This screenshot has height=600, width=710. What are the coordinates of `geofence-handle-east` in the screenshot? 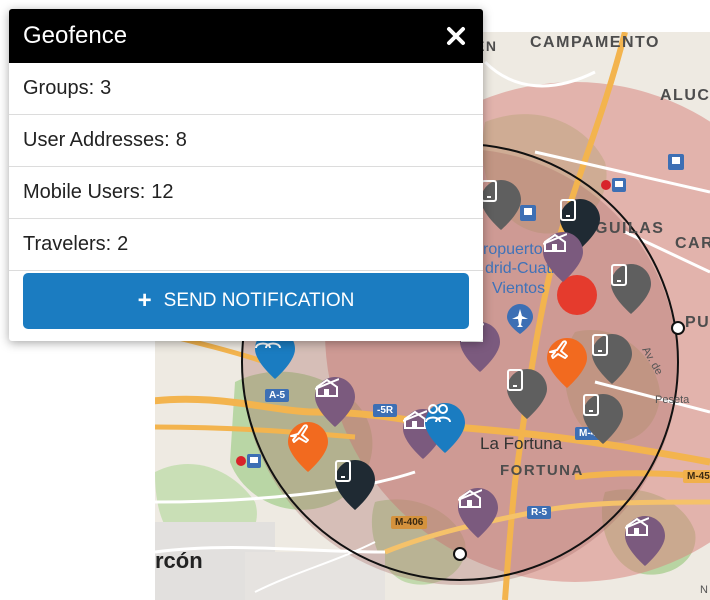 It's located at (678, 328).